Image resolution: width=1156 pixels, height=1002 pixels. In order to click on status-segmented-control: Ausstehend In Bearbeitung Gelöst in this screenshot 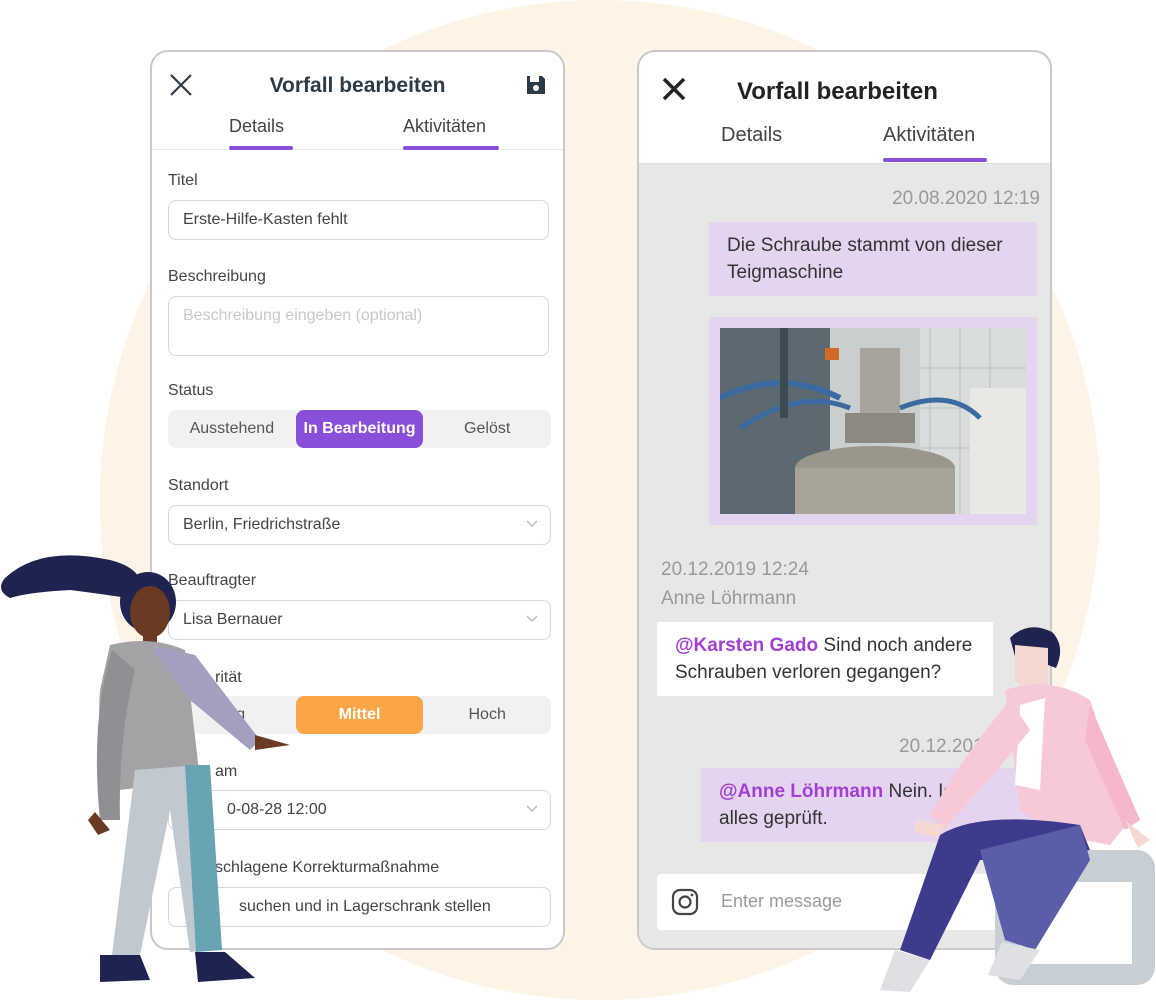, I will do `click(359, 429)`.